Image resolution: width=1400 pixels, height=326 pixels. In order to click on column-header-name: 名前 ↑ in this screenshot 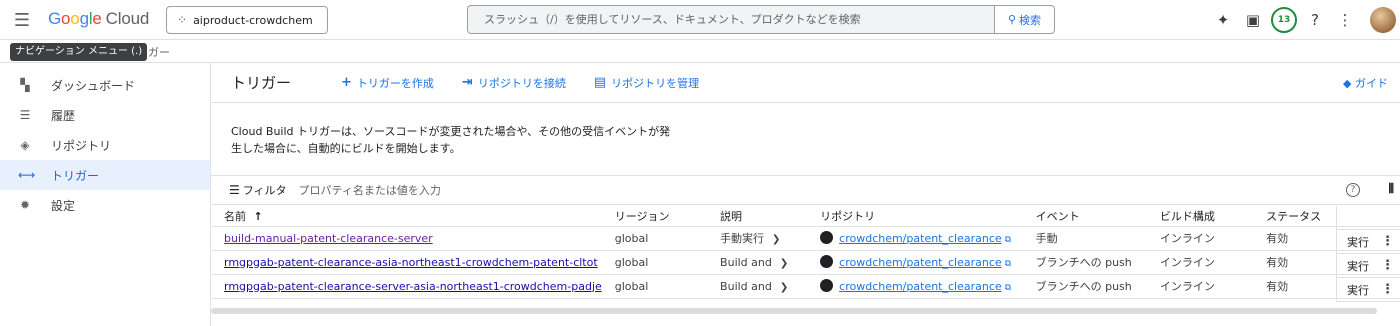, I will do `click(406, 216)`.